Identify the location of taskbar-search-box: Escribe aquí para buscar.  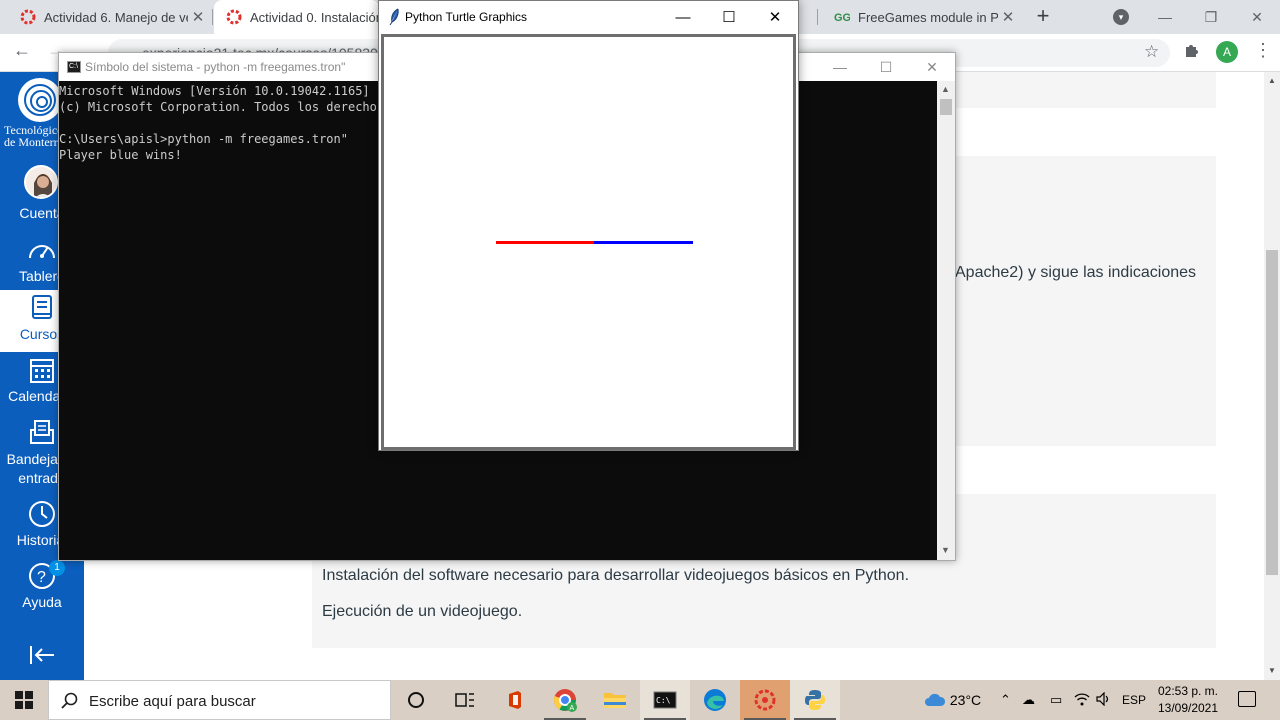
(219, 700).